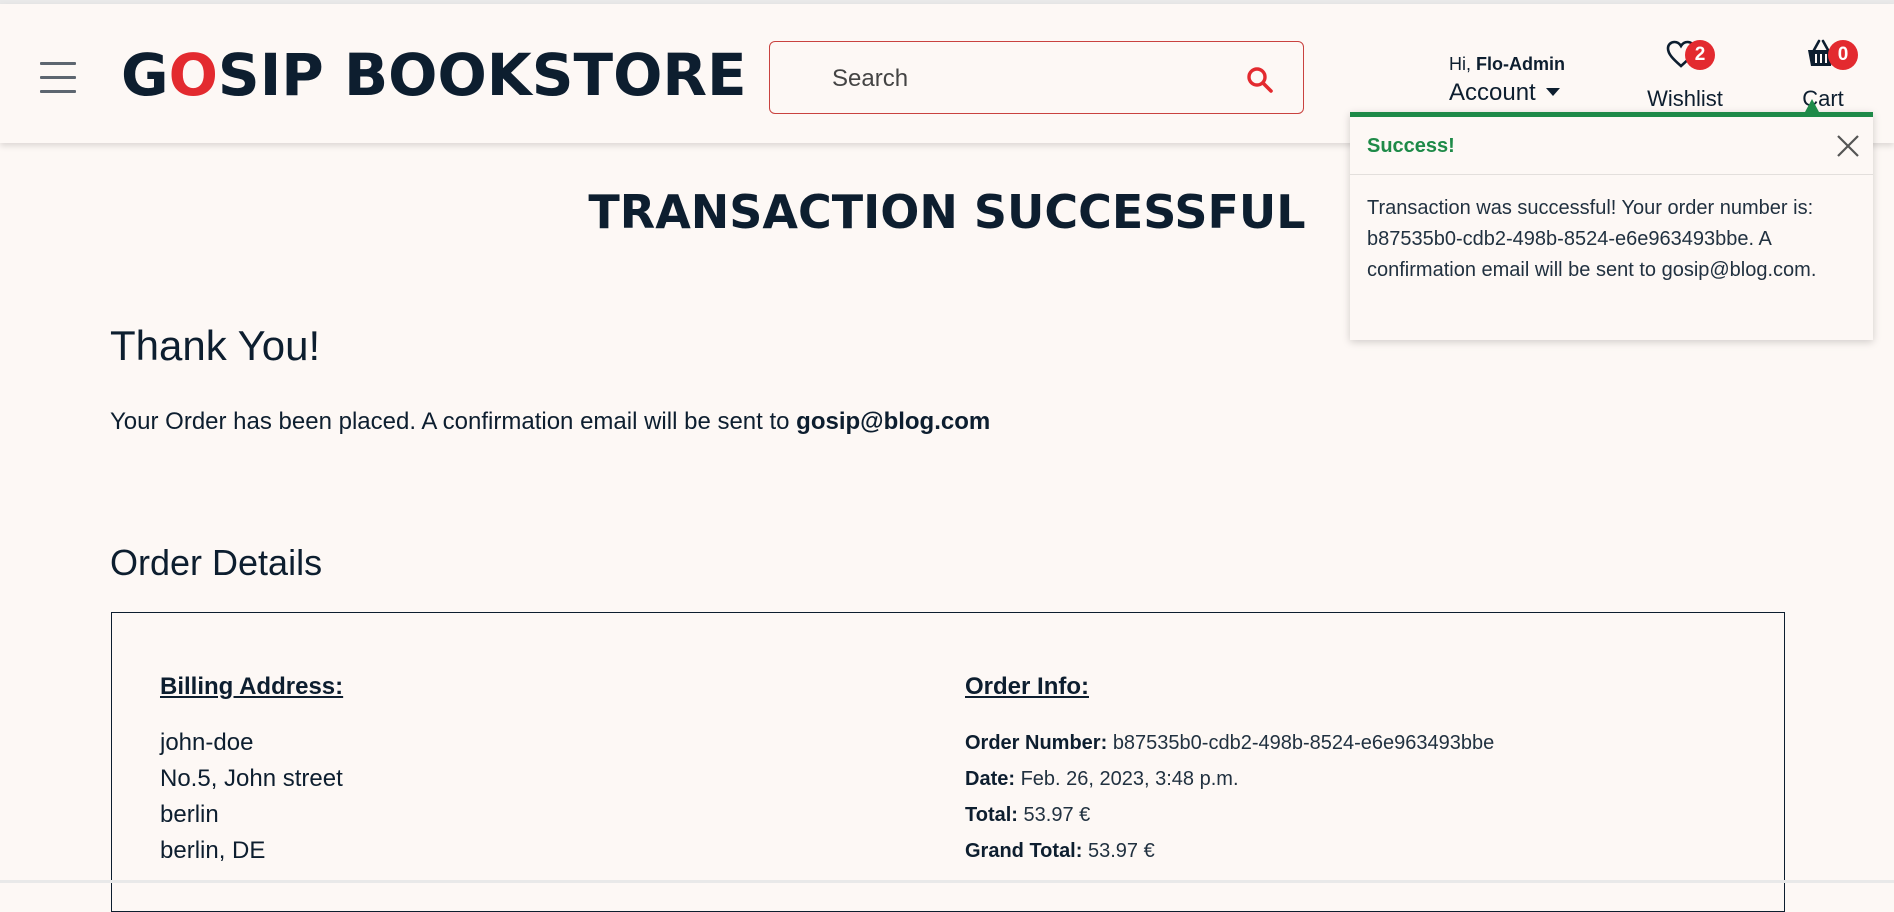 The image size is (1894, 912). Describe the element at coordinates (1826, 74) in the screenshot. I see `cart-link: 0 Cart` at that location.